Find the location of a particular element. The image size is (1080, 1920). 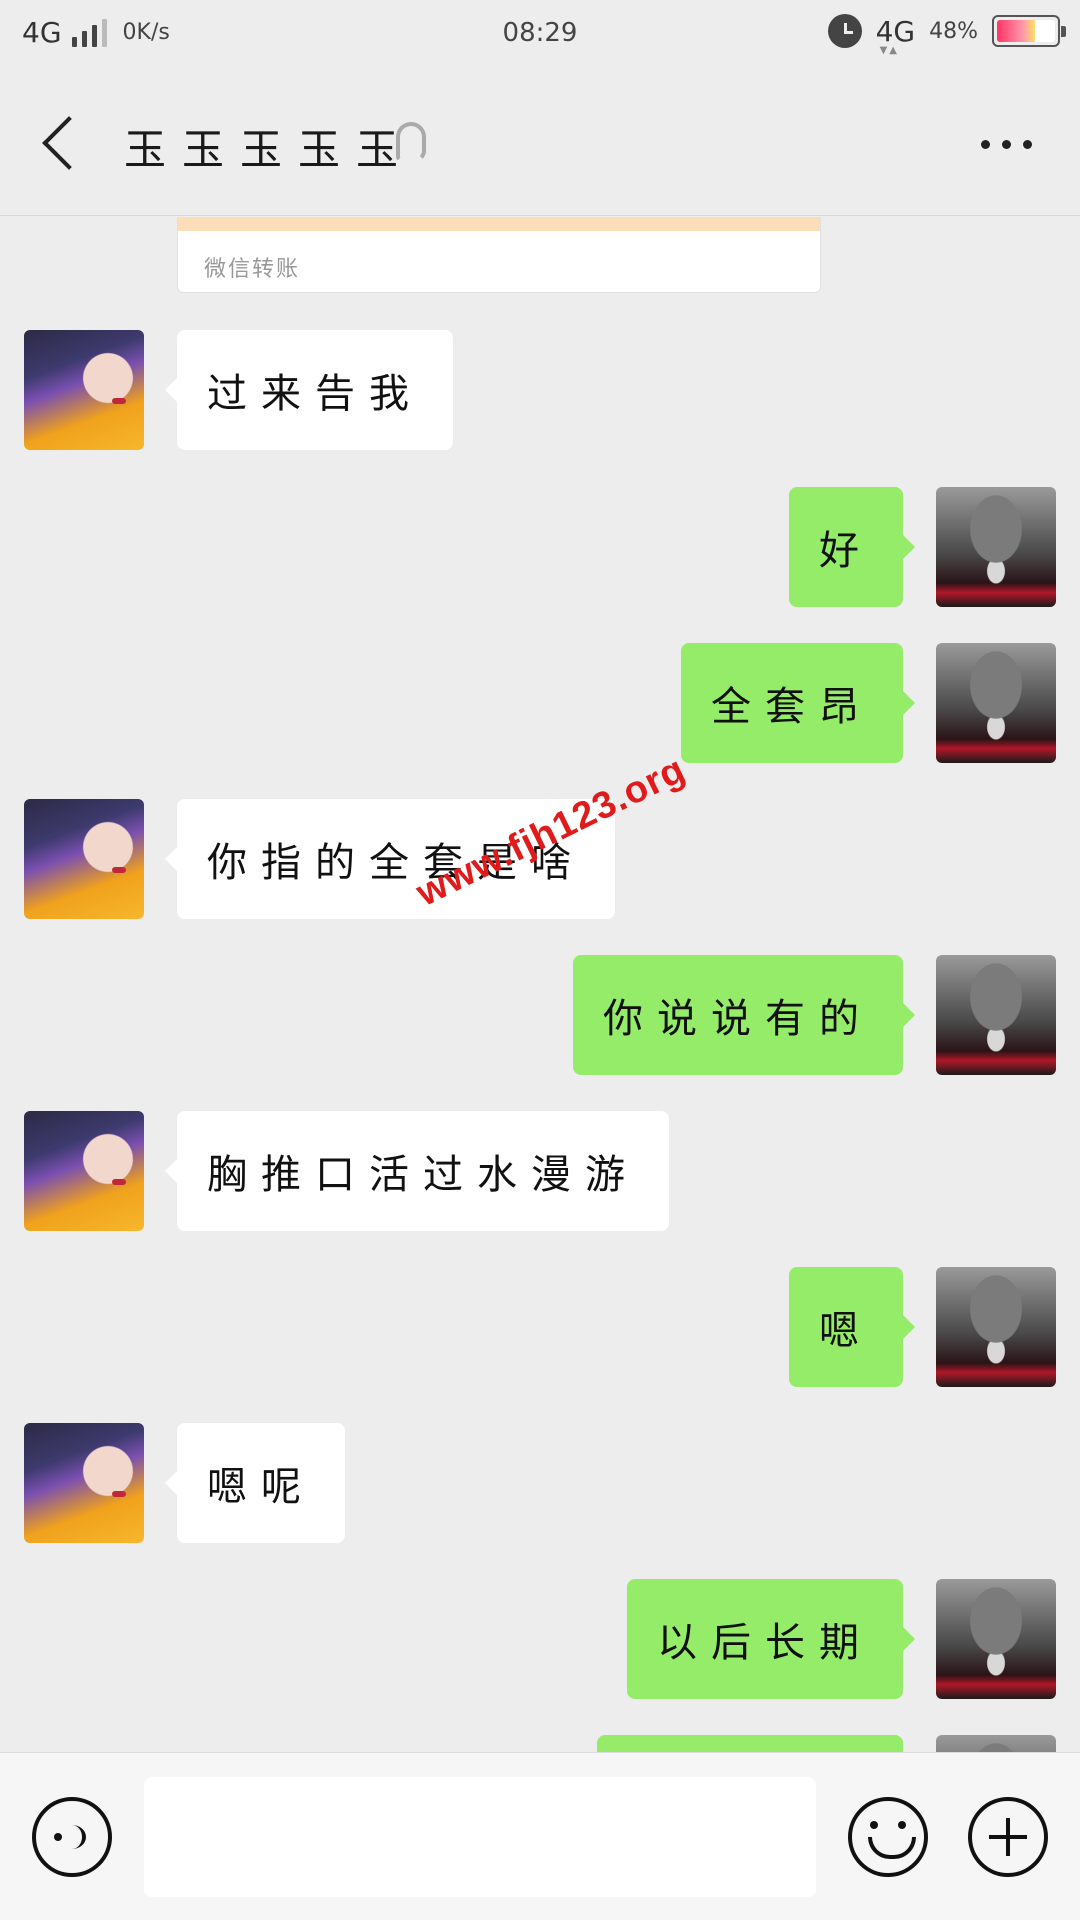

more-actions-button is located at coordinates (1008, 1837).